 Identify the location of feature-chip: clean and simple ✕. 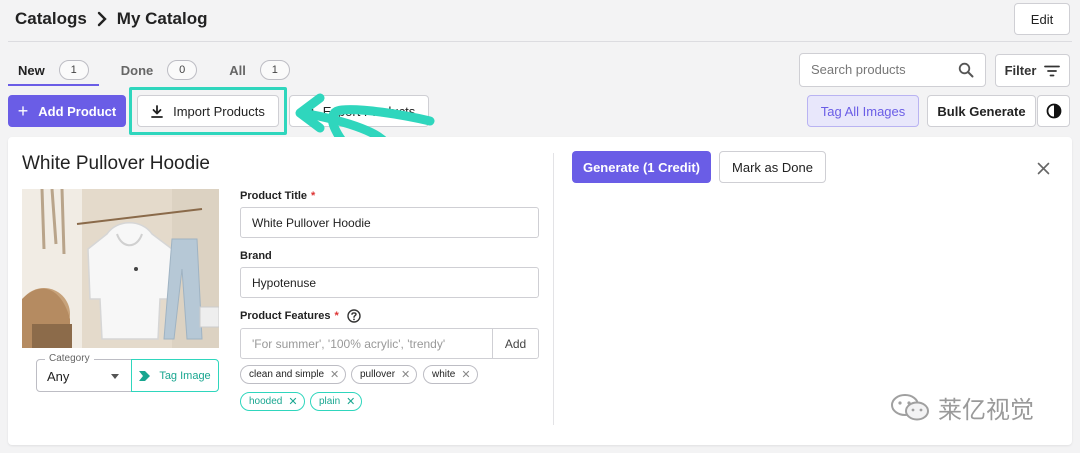
(293, 374).